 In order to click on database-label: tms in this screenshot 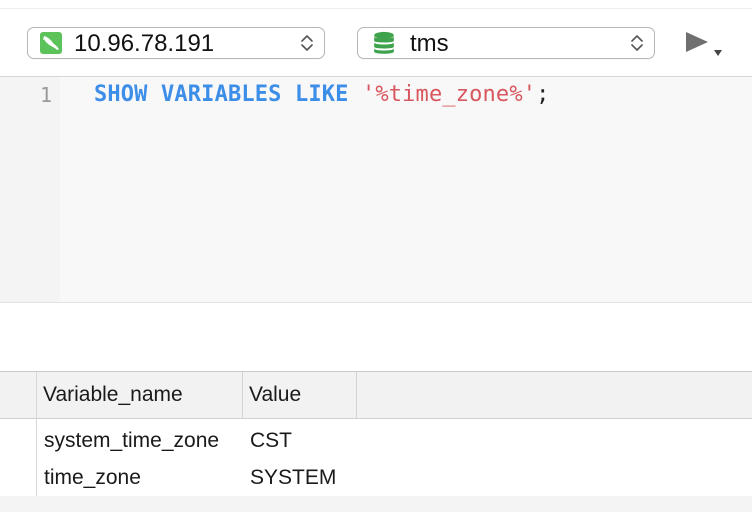, I will do `click(429, 43)`.